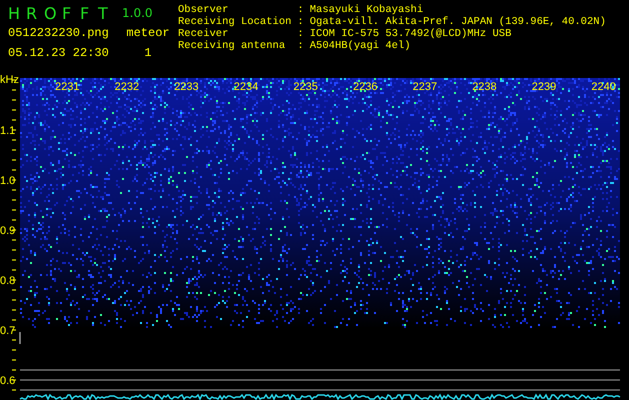  What do you see at coordinates (8, 181) in the screenshot?
I see `frequency-label: 1.0` at bounding box center [8, 181].